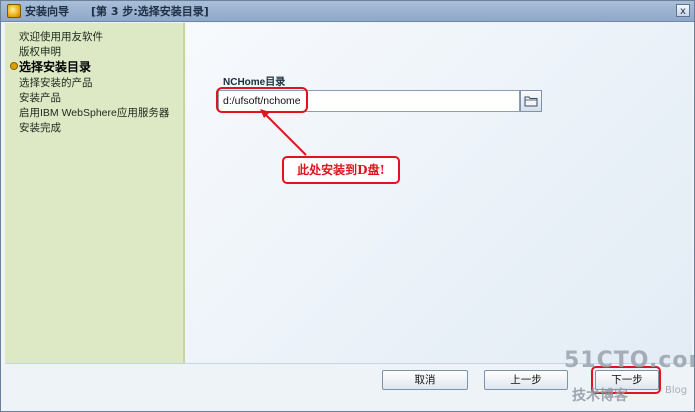 The image size is (695, 412). I want to click on title-bar: 安装向导 [第 3 步:选择安装目录] x, so click(347, 11).